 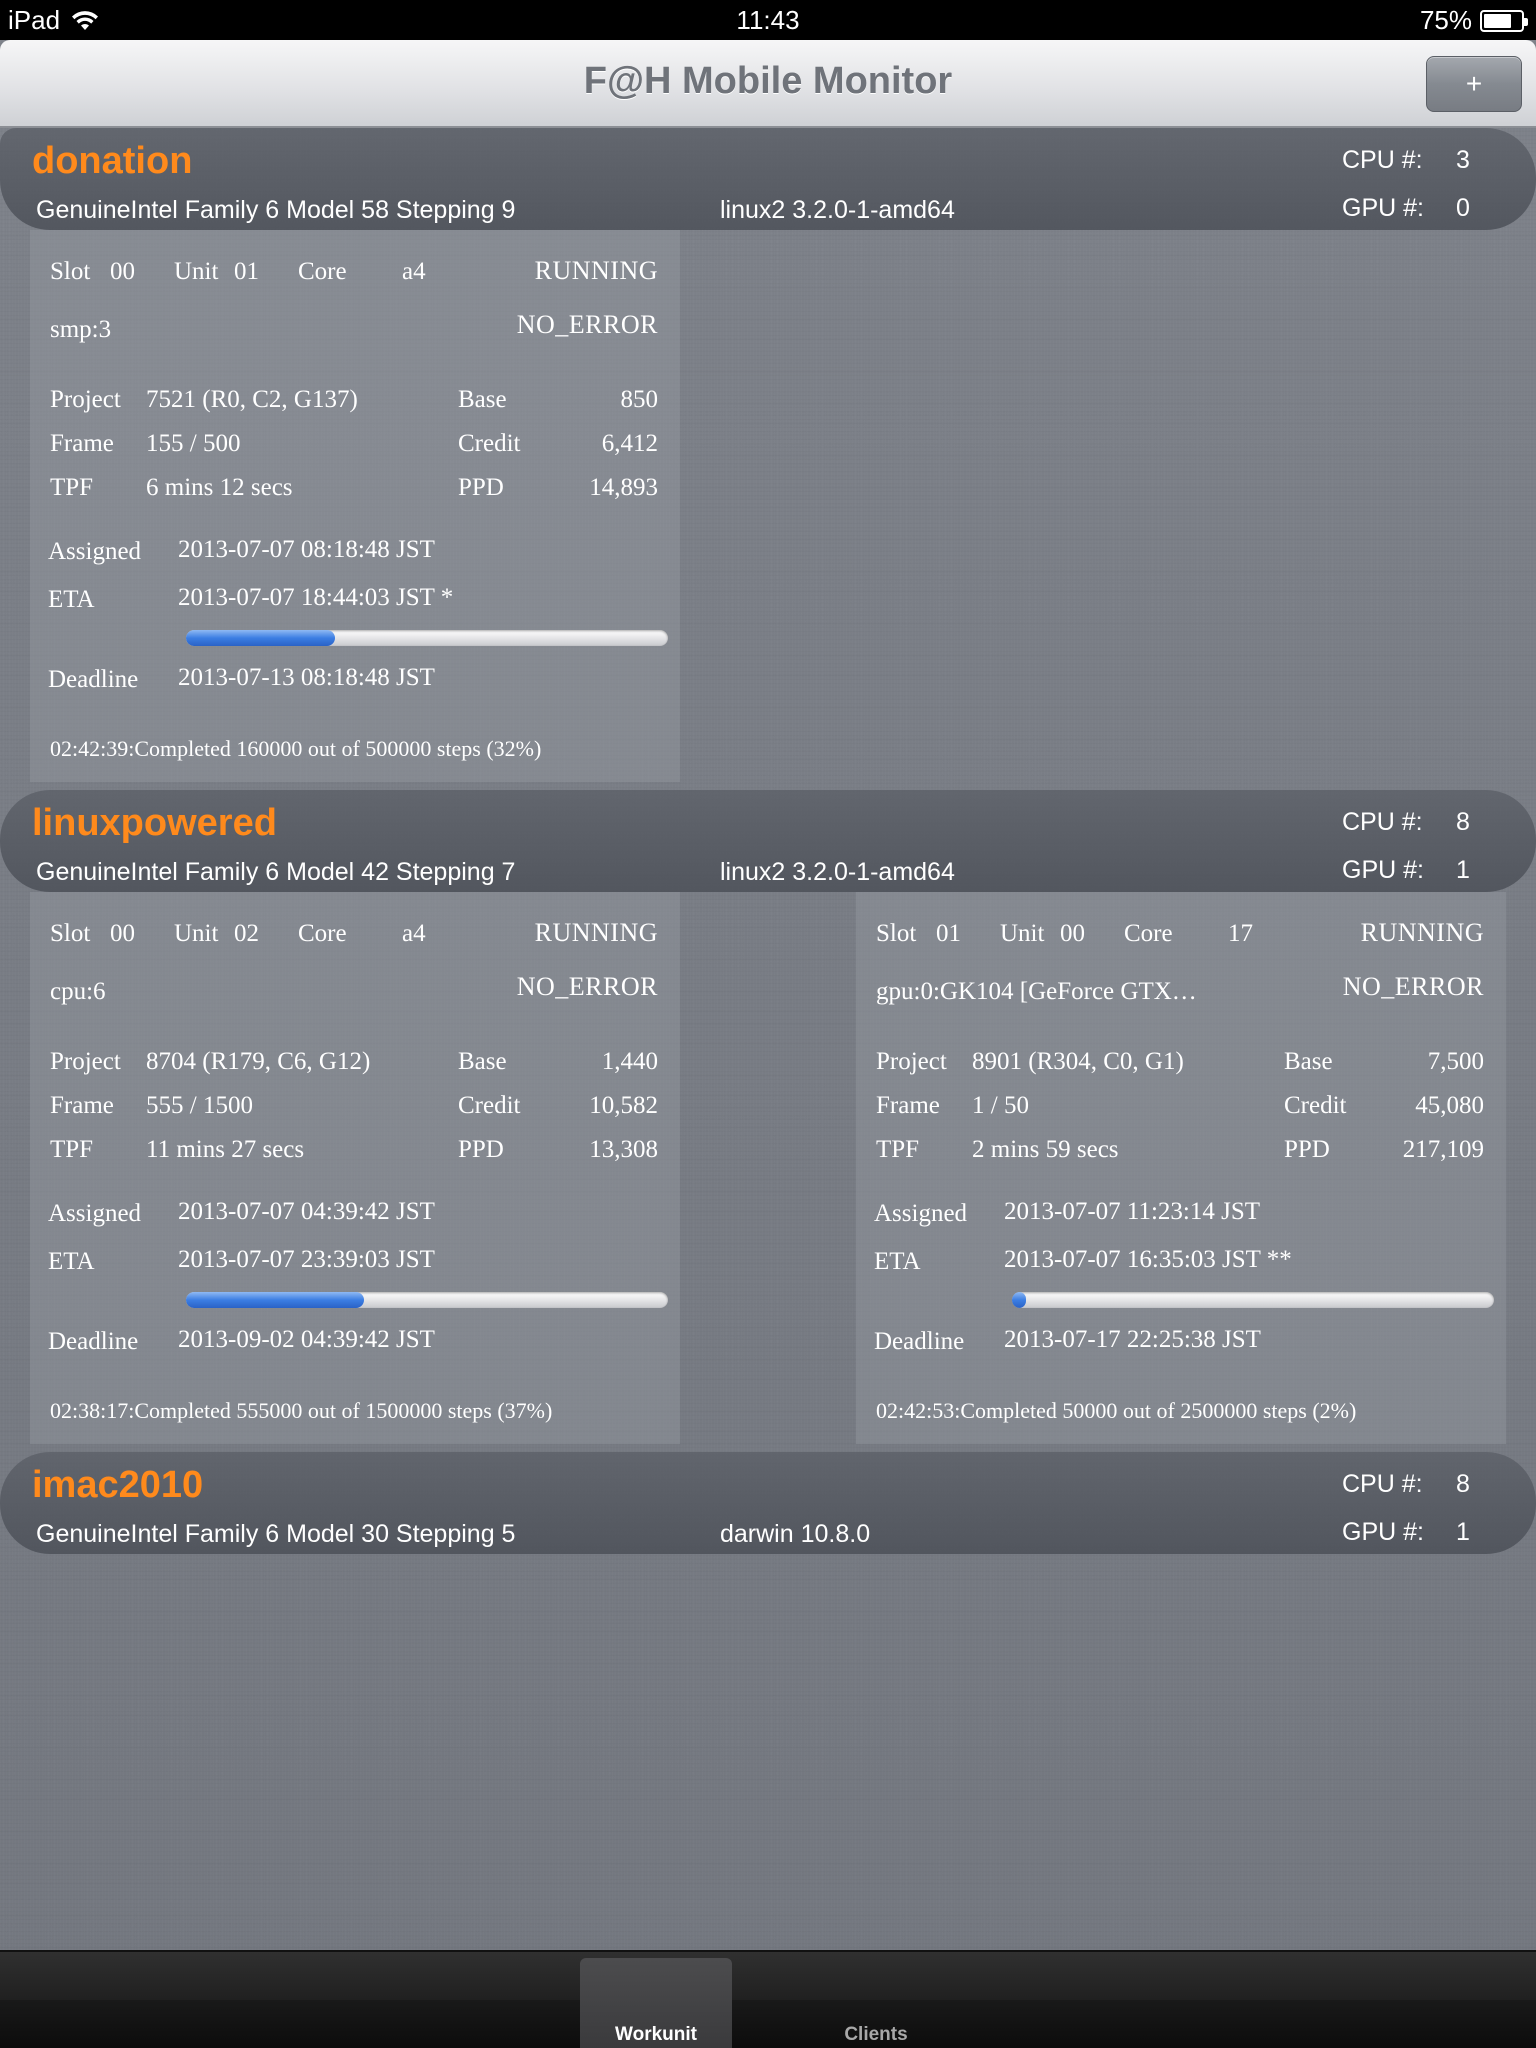 I want to click on gpu-count-label: GPU #:, so click(x=1383, y=870).